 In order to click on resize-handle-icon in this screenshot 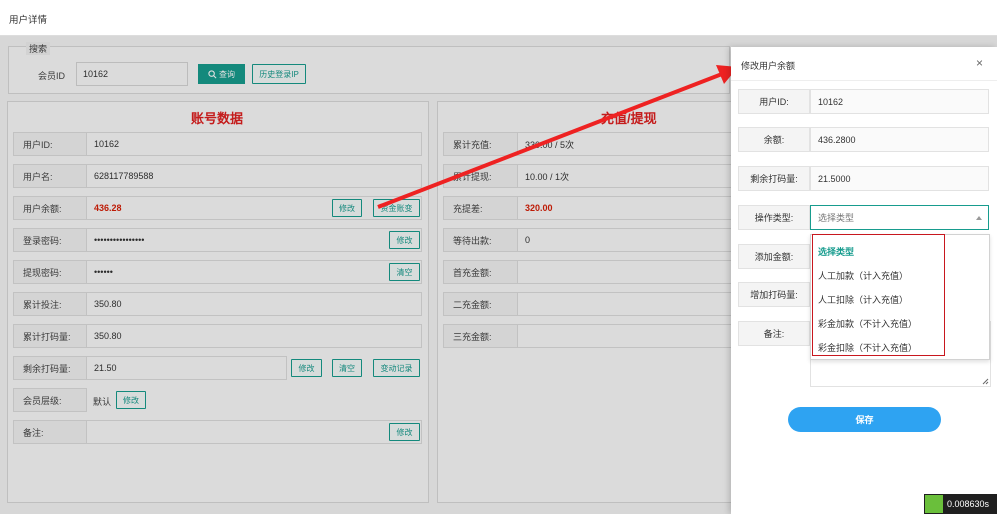, I will do `click(985, 381)`.